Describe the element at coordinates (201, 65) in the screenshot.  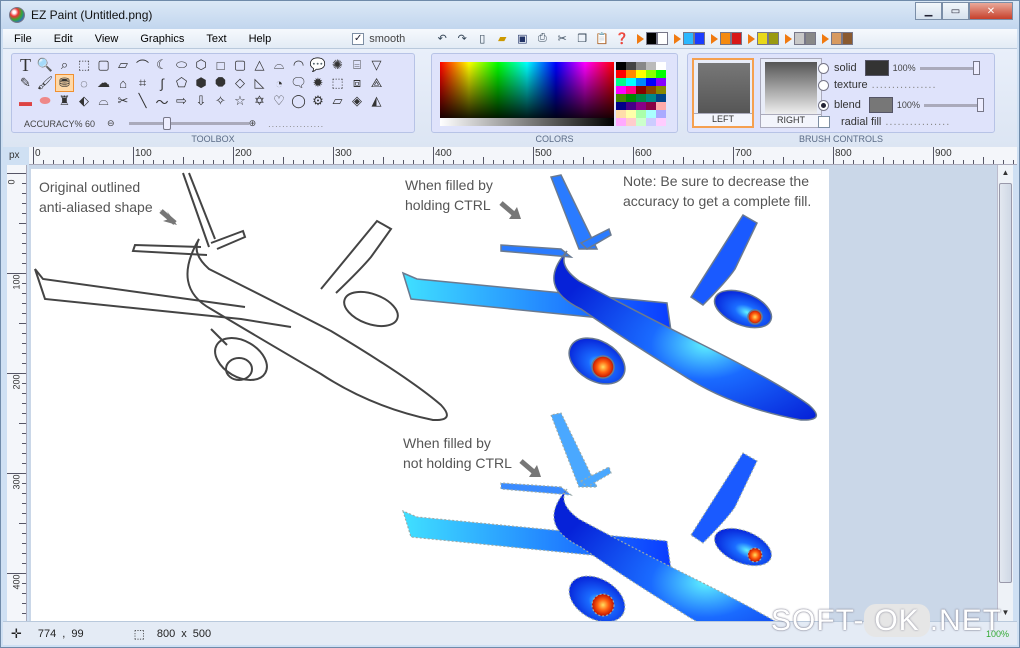
I see `hexagon-icon: ⬡` at that location.